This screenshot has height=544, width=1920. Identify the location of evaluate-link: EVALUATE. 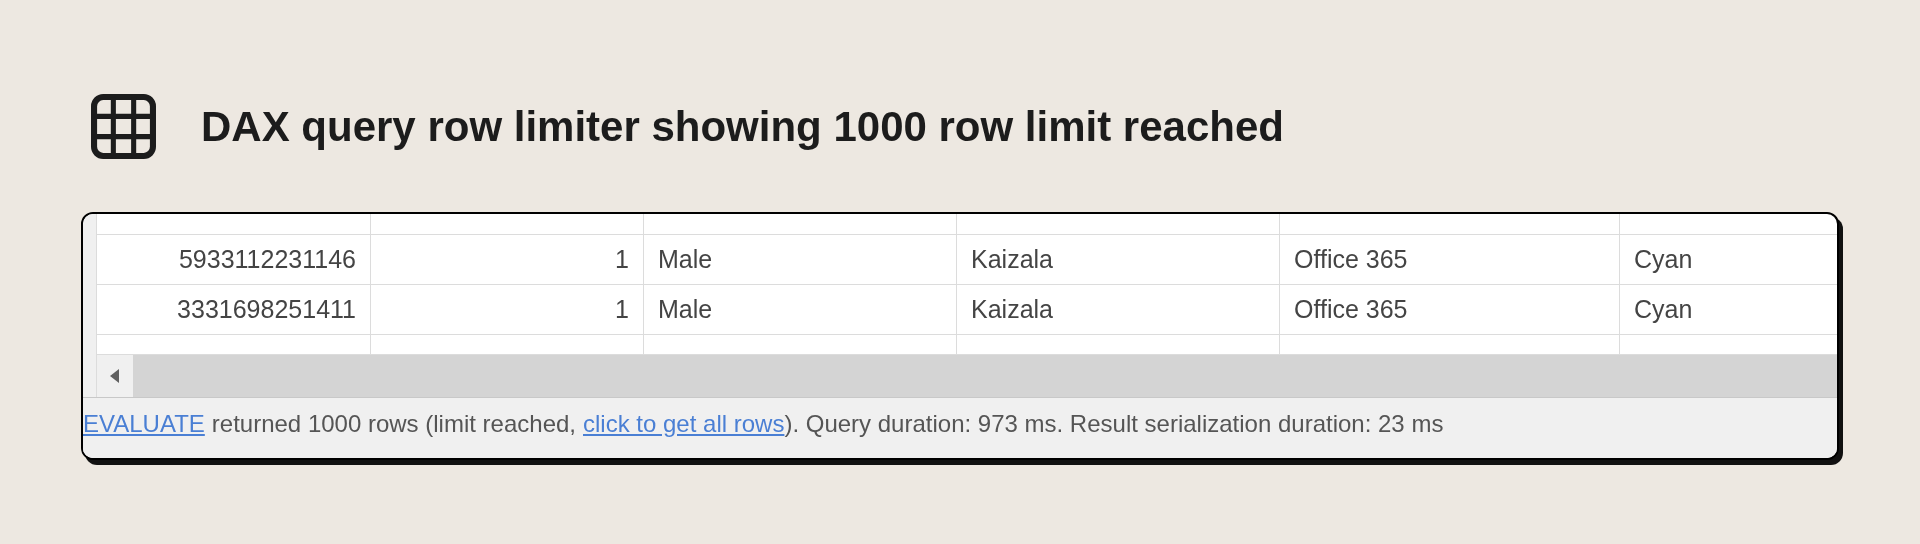
(144, 424).